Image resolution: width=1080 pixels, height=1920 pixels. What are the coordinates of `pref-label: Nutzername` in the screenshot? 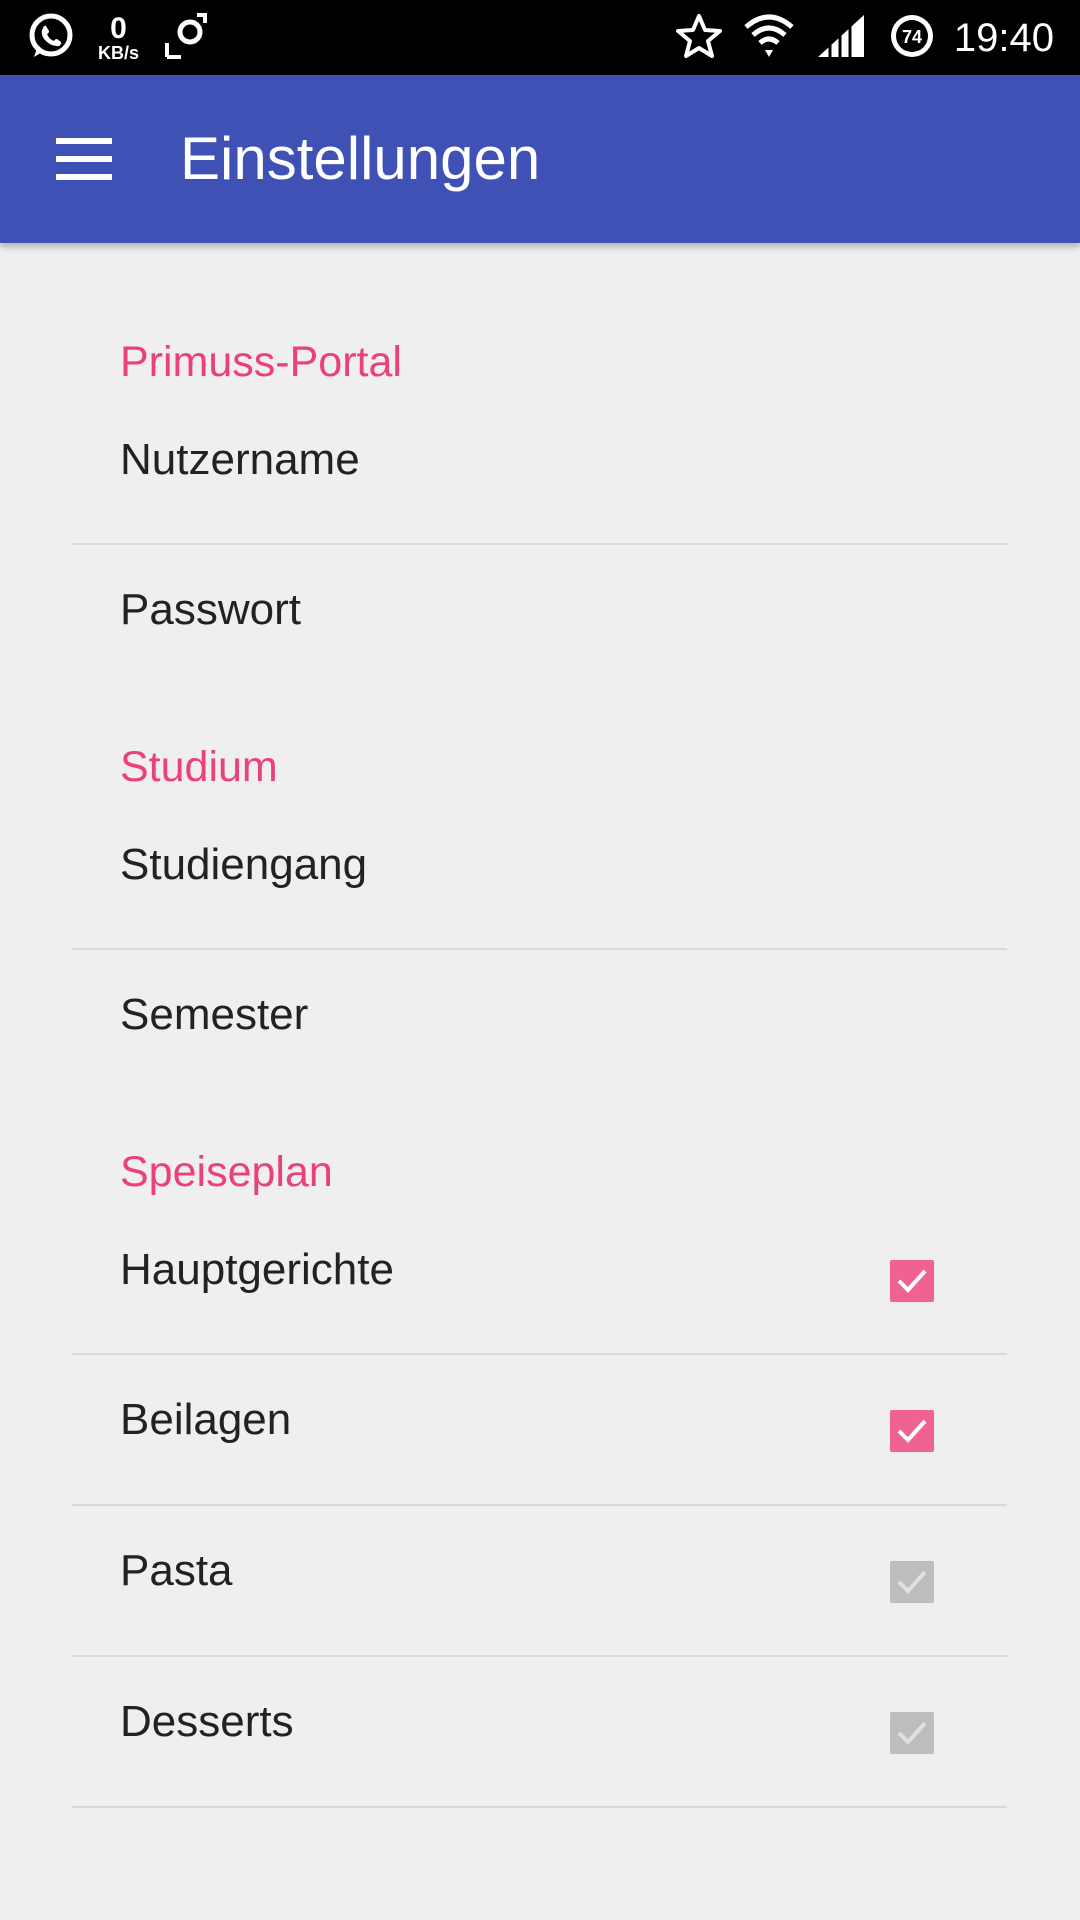 It's located at (240, 459).